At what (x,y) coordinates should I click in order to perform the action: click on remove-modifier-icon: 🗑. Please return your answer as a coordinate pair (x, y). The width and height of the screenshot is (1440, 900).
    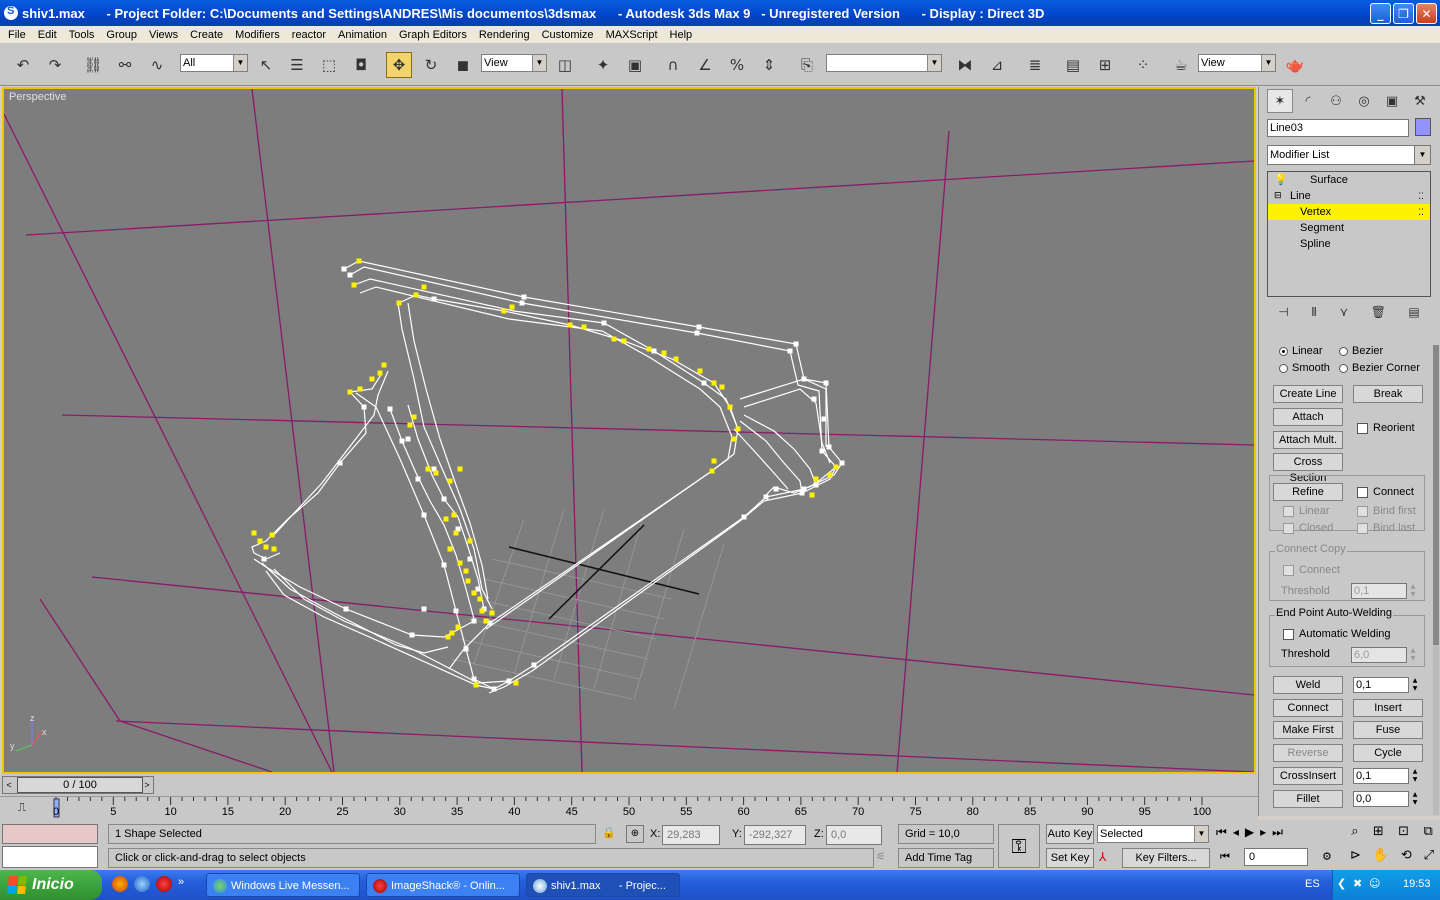
    Looking at the image, I should click on (1378, 315).